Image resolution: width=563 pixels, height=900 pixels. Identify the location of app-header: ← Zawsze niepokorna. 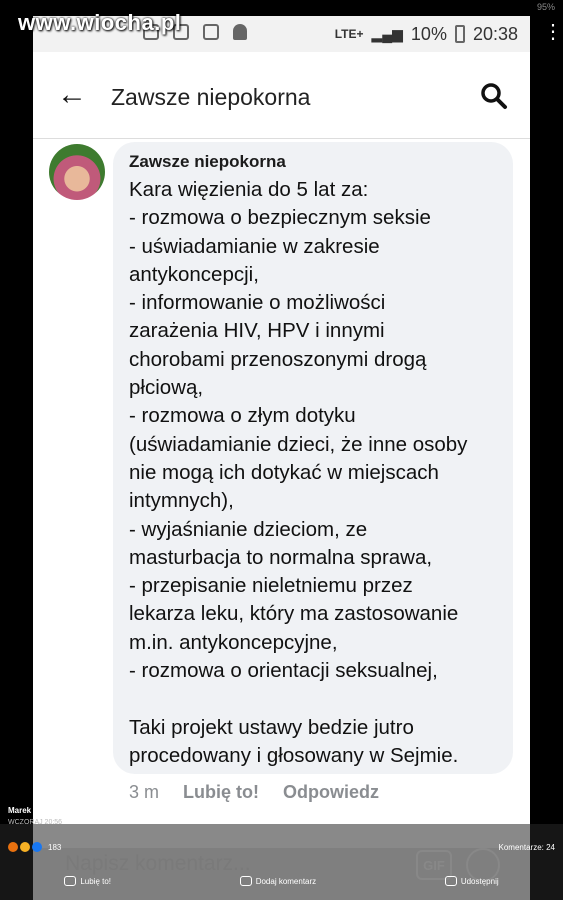
(281, 95).